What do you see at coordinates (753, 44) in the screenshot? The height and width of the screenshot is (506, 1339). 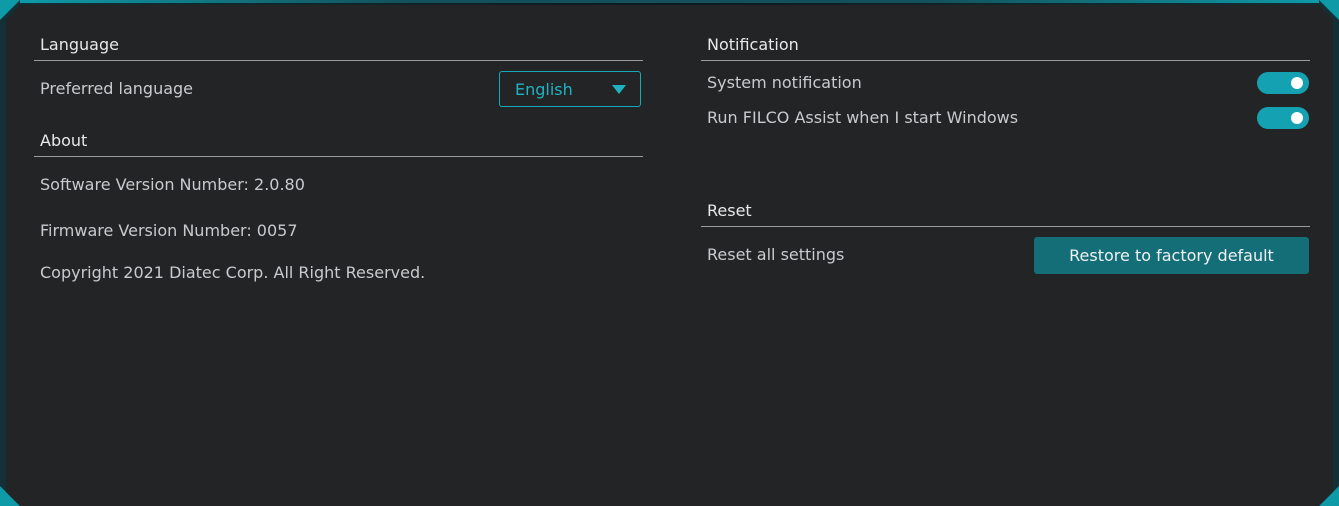 I see `notification-section-title: Notification` at bounding box center [753, 44].